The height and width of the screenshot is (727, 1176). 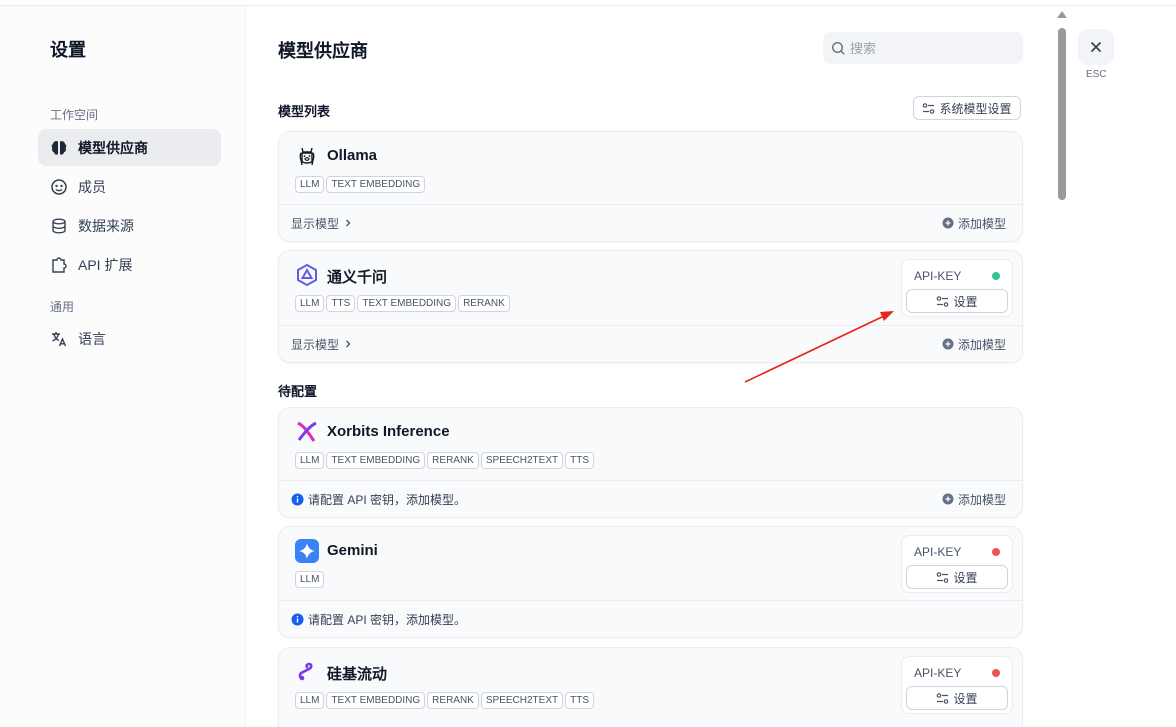 I want to click on xorbits-logo-icon, so click(x=307, y=432).